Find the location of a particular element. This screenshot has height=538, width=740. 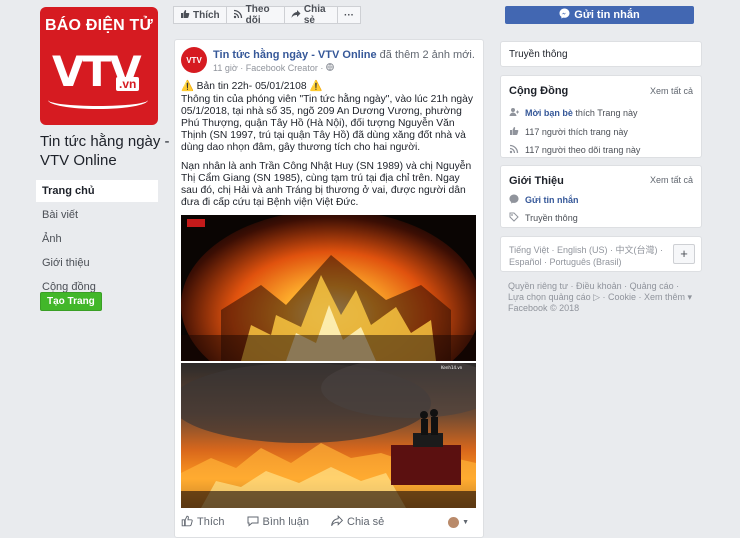

follow-page-button: Theo dõi is located at coordinates (255, 15).